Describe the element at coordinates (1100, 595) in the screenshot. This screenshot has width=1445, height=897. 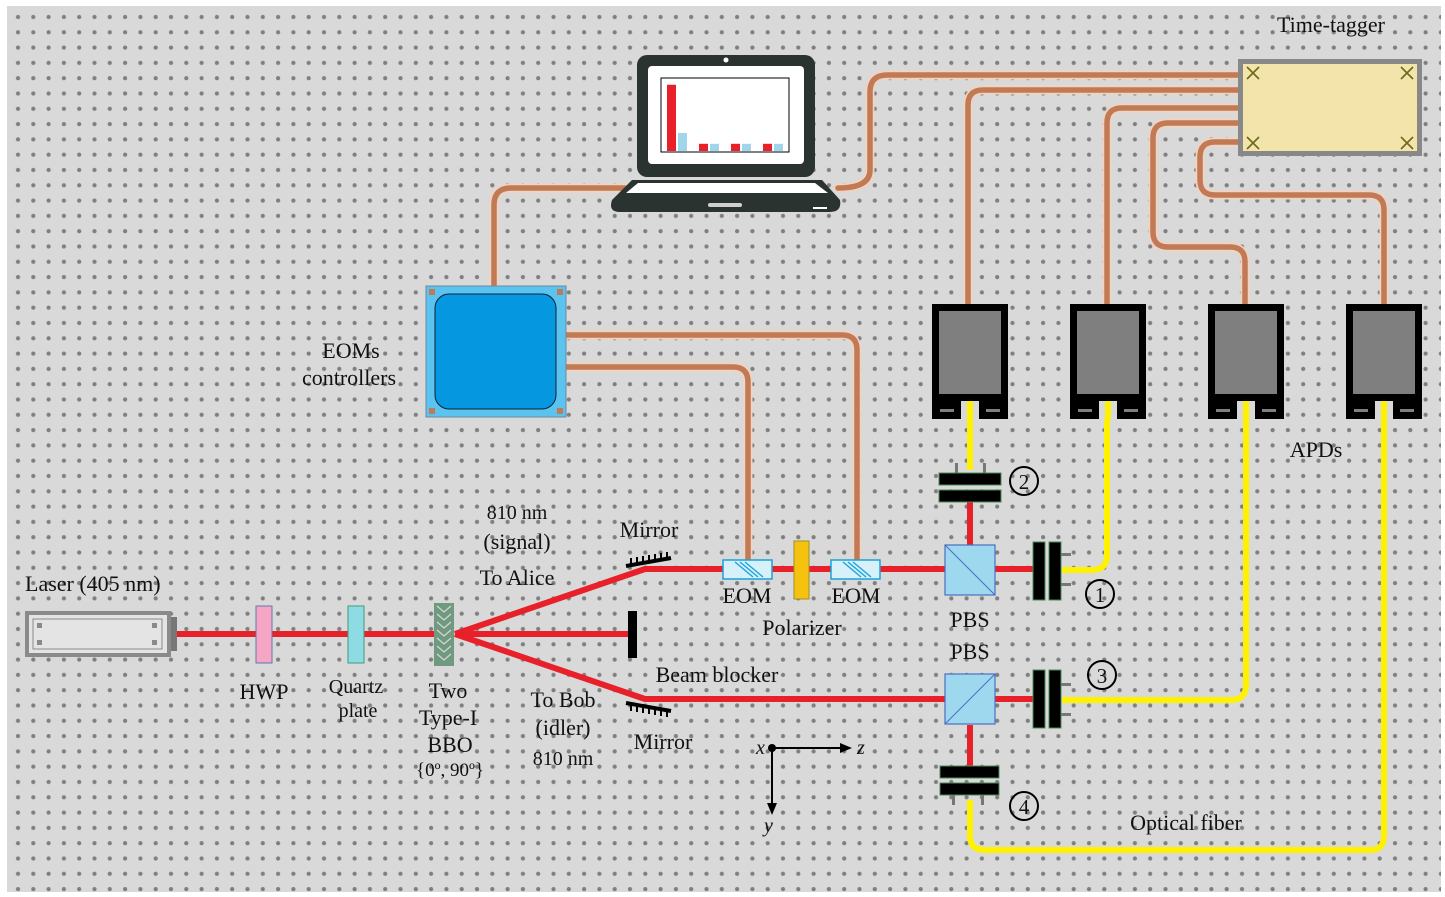
I see `detector-1-number: 1` at that location.